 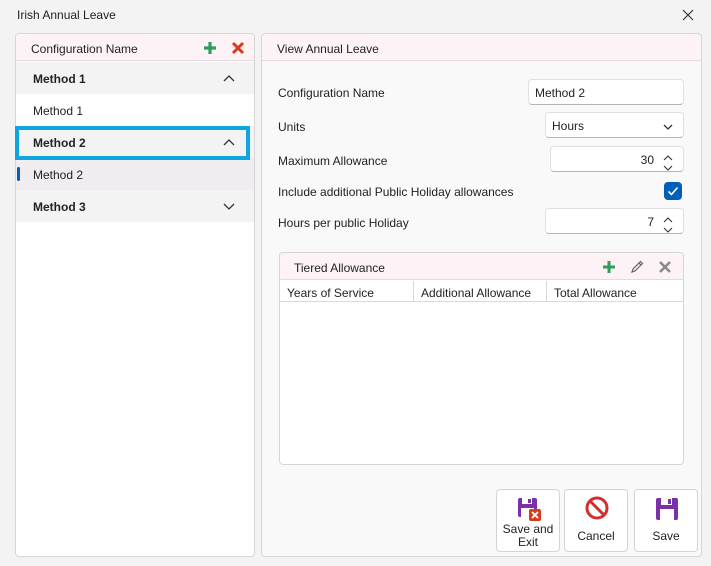 What do you see at coordinates (59, 207) in the screenshot?
I see `group-header-label: Method 3` at bounding box center [59, 207].